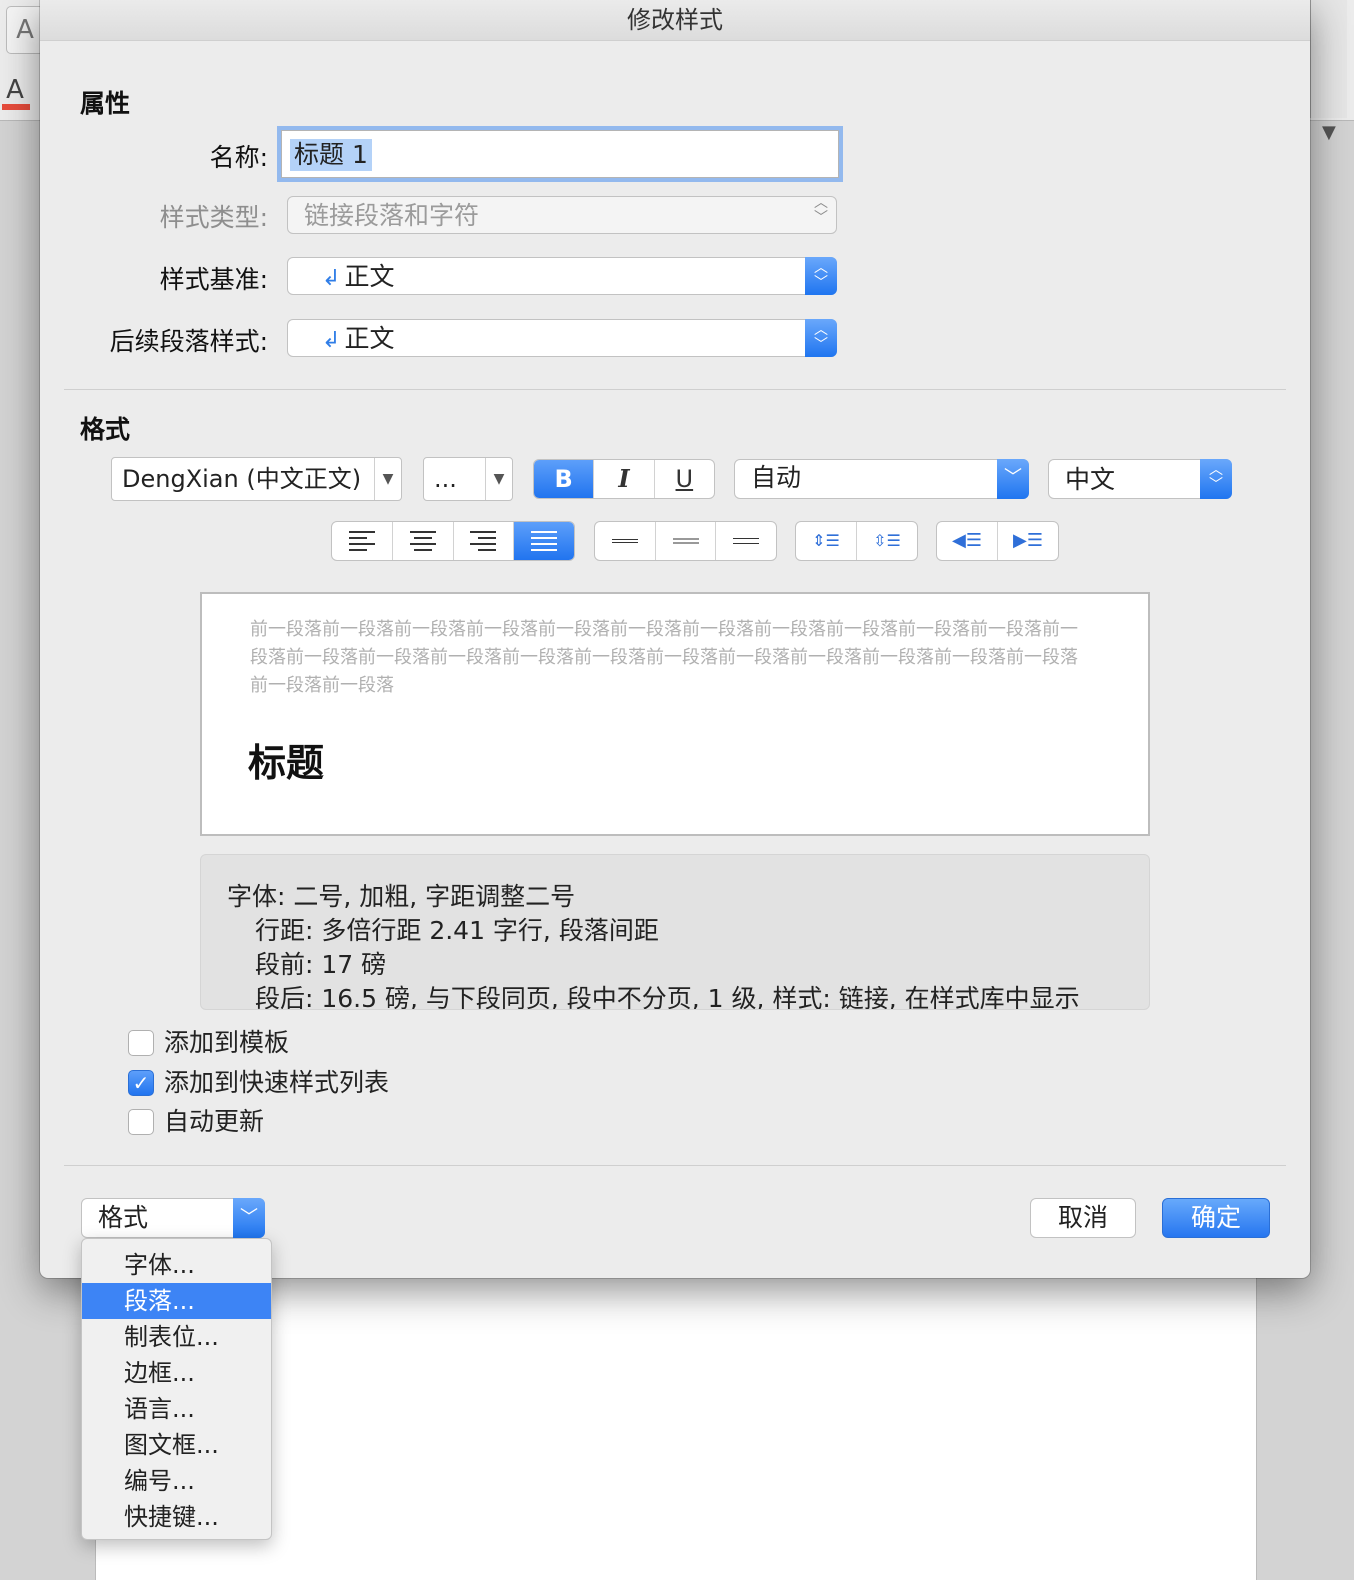  Describe the element at coordinates (1329, 132) in the screenshot. I see `scroll-down-icon: ▼` at that location.